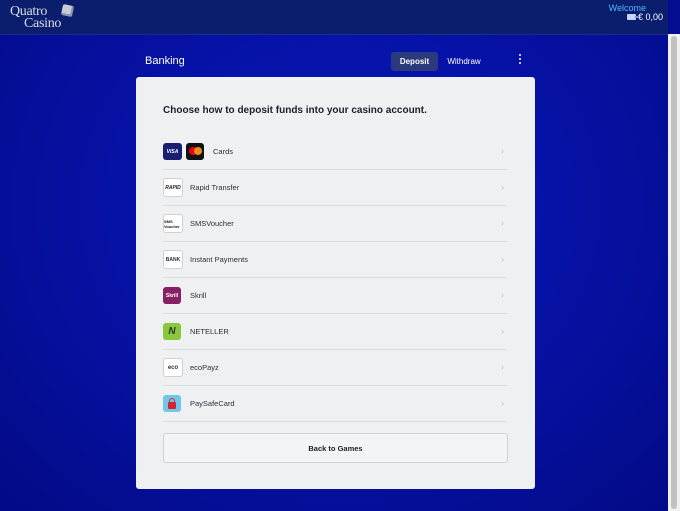 This screenshot has height=511, width=680. What do you see at coordinates (172, 295) in the screenshot?
I see `skrill-icon: Skrill` at bounding box center [172, 295].